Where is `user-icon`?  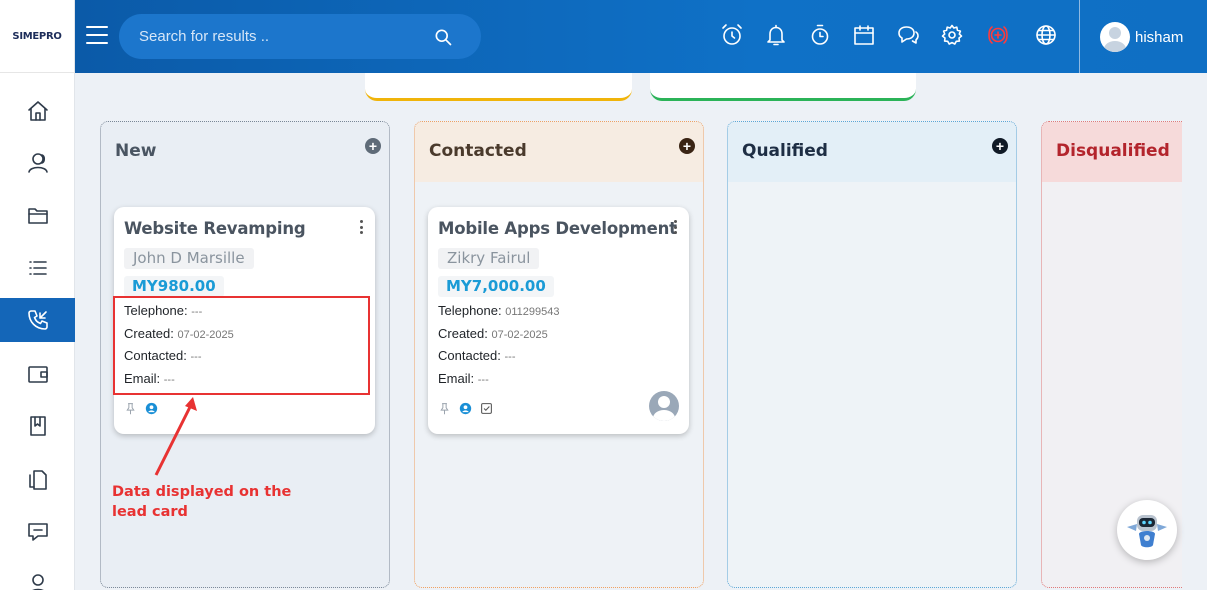 user-icon is located at coordinates (37, 576).